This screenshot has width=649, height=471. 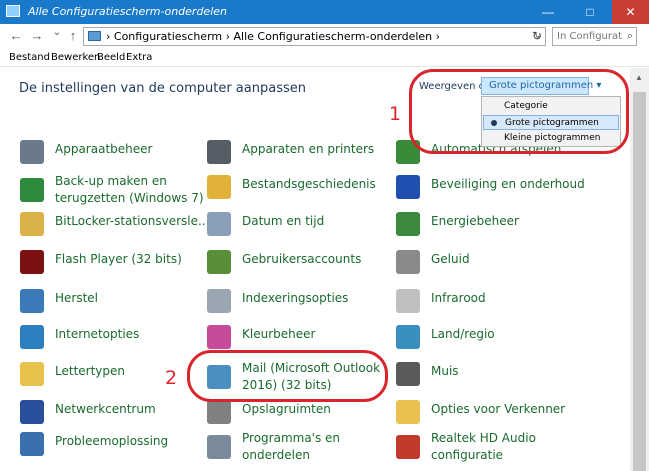 What do you see at coordinates (299, 157) in the screenshot?
I see `control-panel-item: Apparaten en printers` at bounding box center [299, 157].